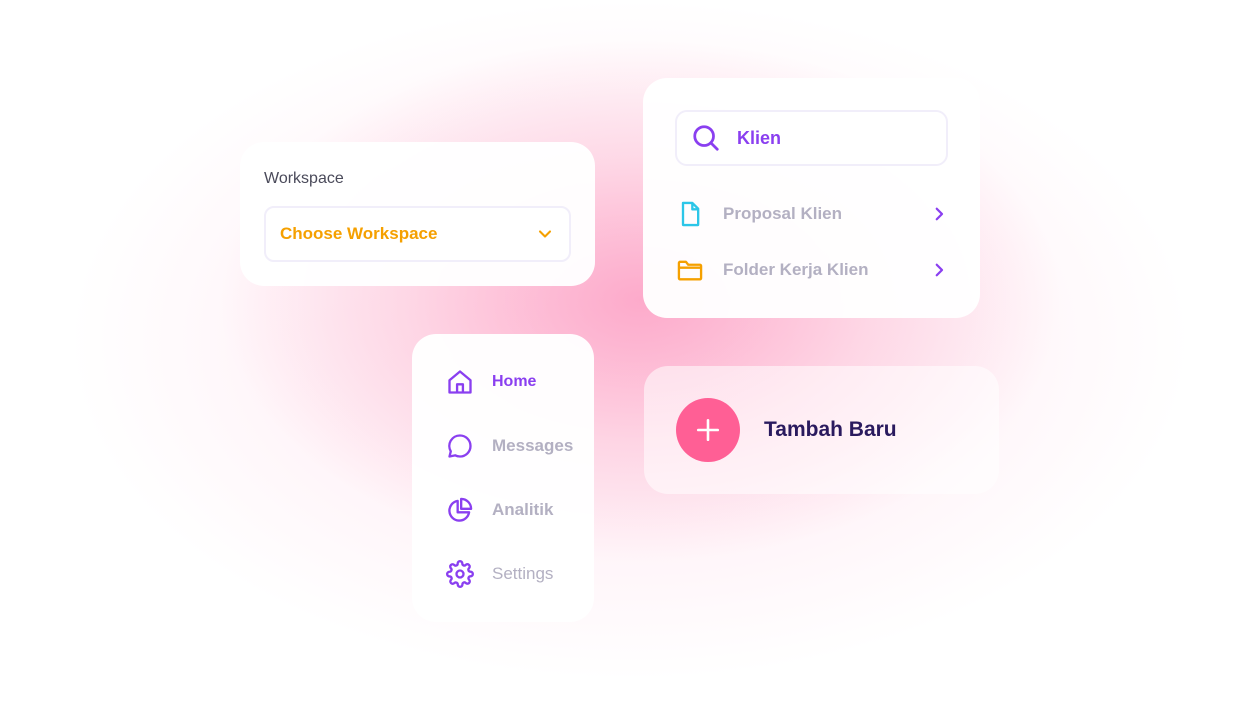  What do you see at coordinates (460, 382) in the screenshot?
I see `home-icon` at bounding box center [460, 382].